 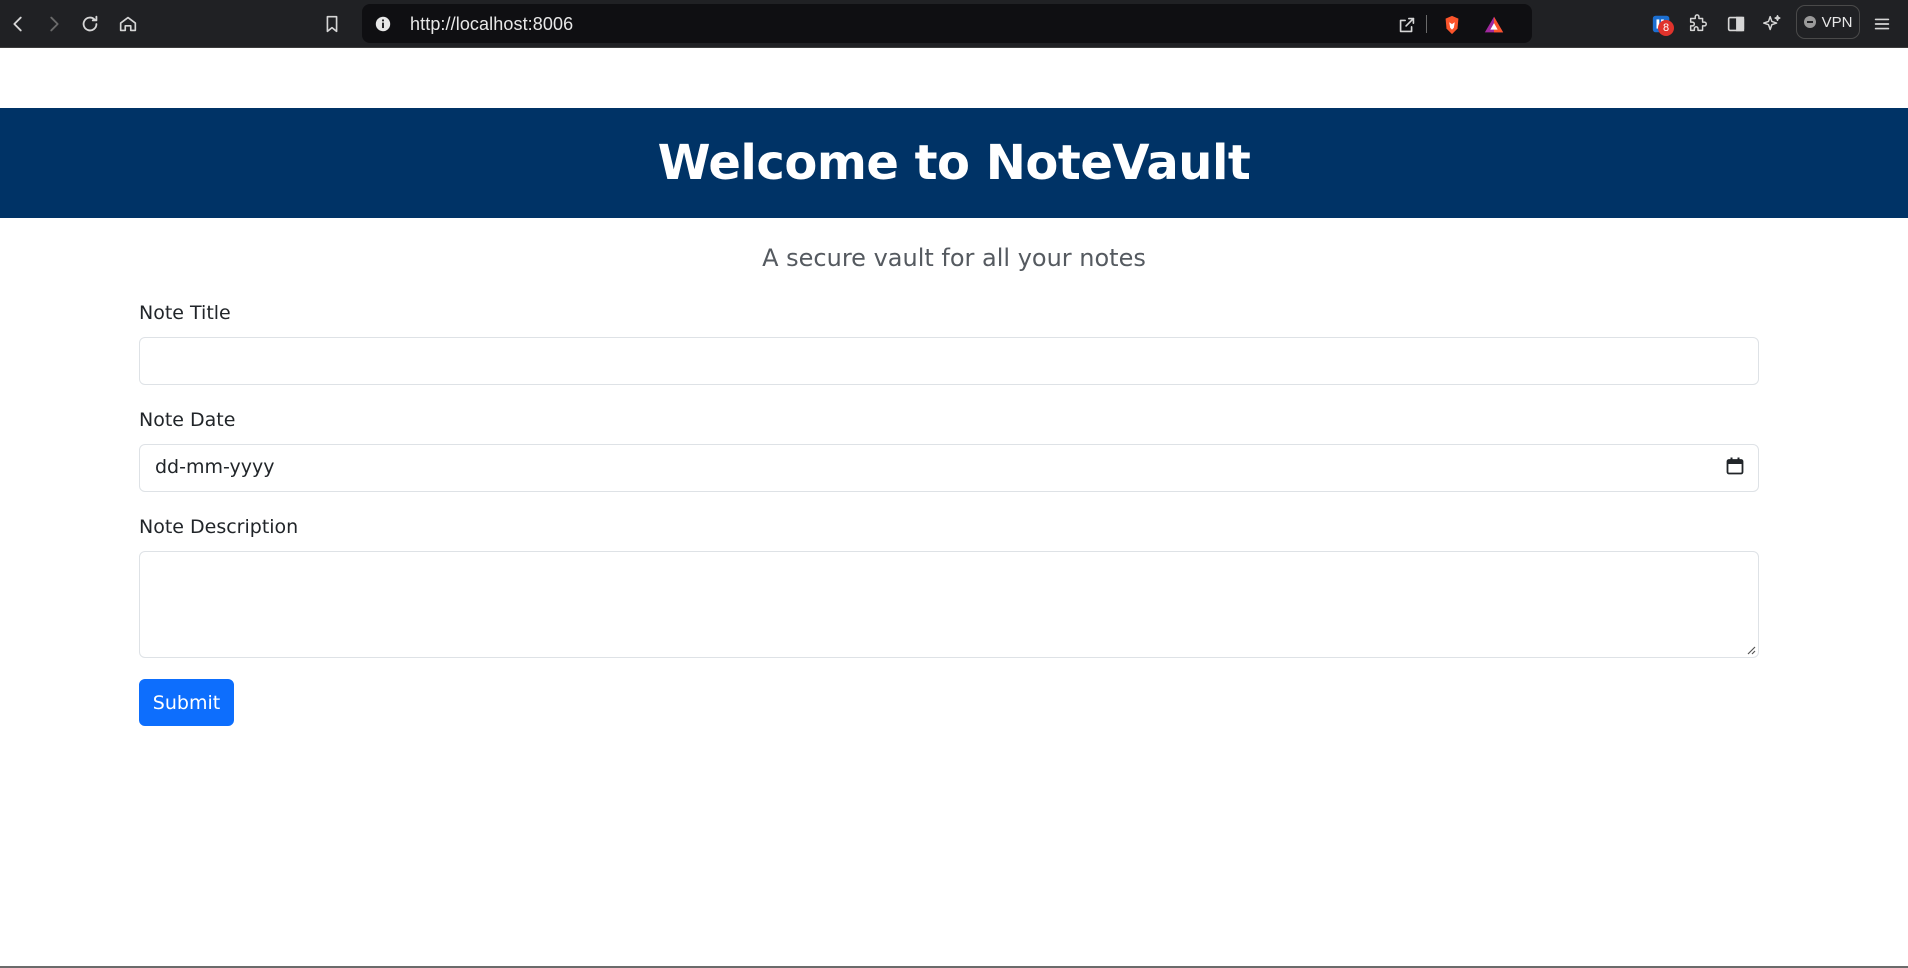 What do you see at coordinates (1666, 28) in the screenshot?
I see `extension-badge: 8` at bounding box center [1666, 28].